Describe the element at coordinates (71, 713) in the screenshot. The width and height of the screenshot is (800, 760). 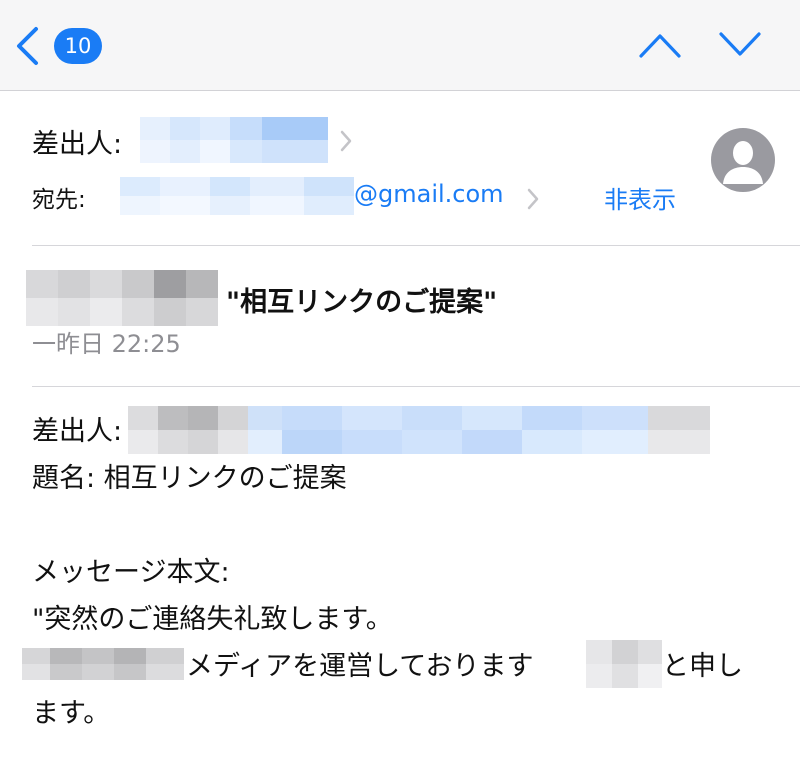
I see `body-line-3: ます。` at that location.